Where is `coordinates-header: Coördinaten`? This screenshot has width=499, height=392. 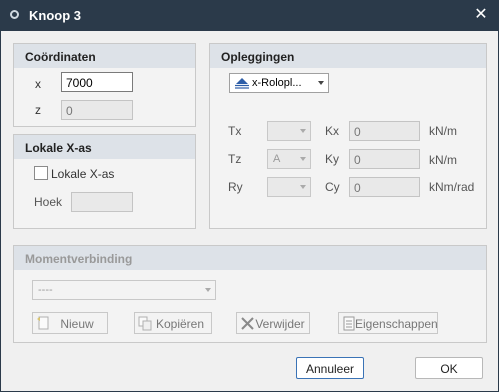
coordinates-header: Coördinaten is located at coordinates (104, 56).